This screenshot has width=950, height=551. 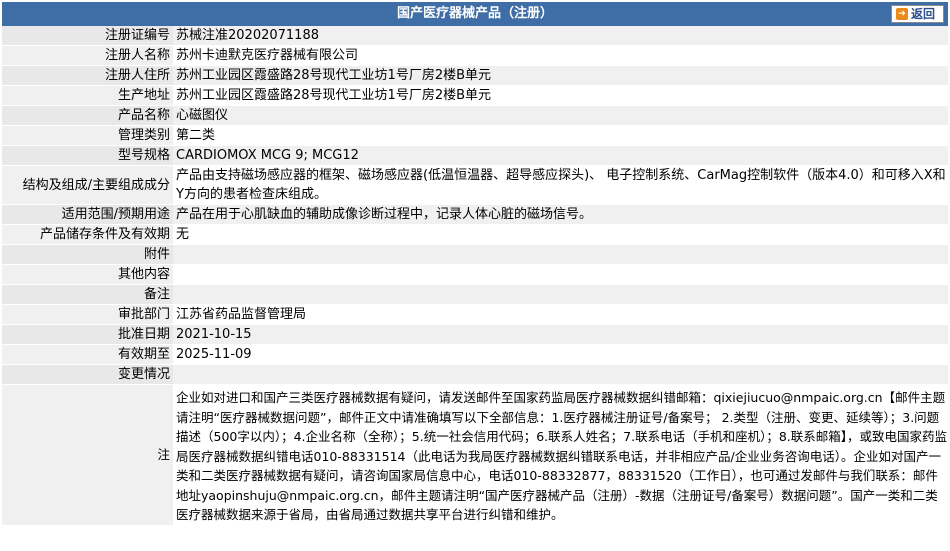 What do you see at coordinates (560, 135) in the screenshot?
I see `row-value: 第二类` at bounding box center [560, 135].